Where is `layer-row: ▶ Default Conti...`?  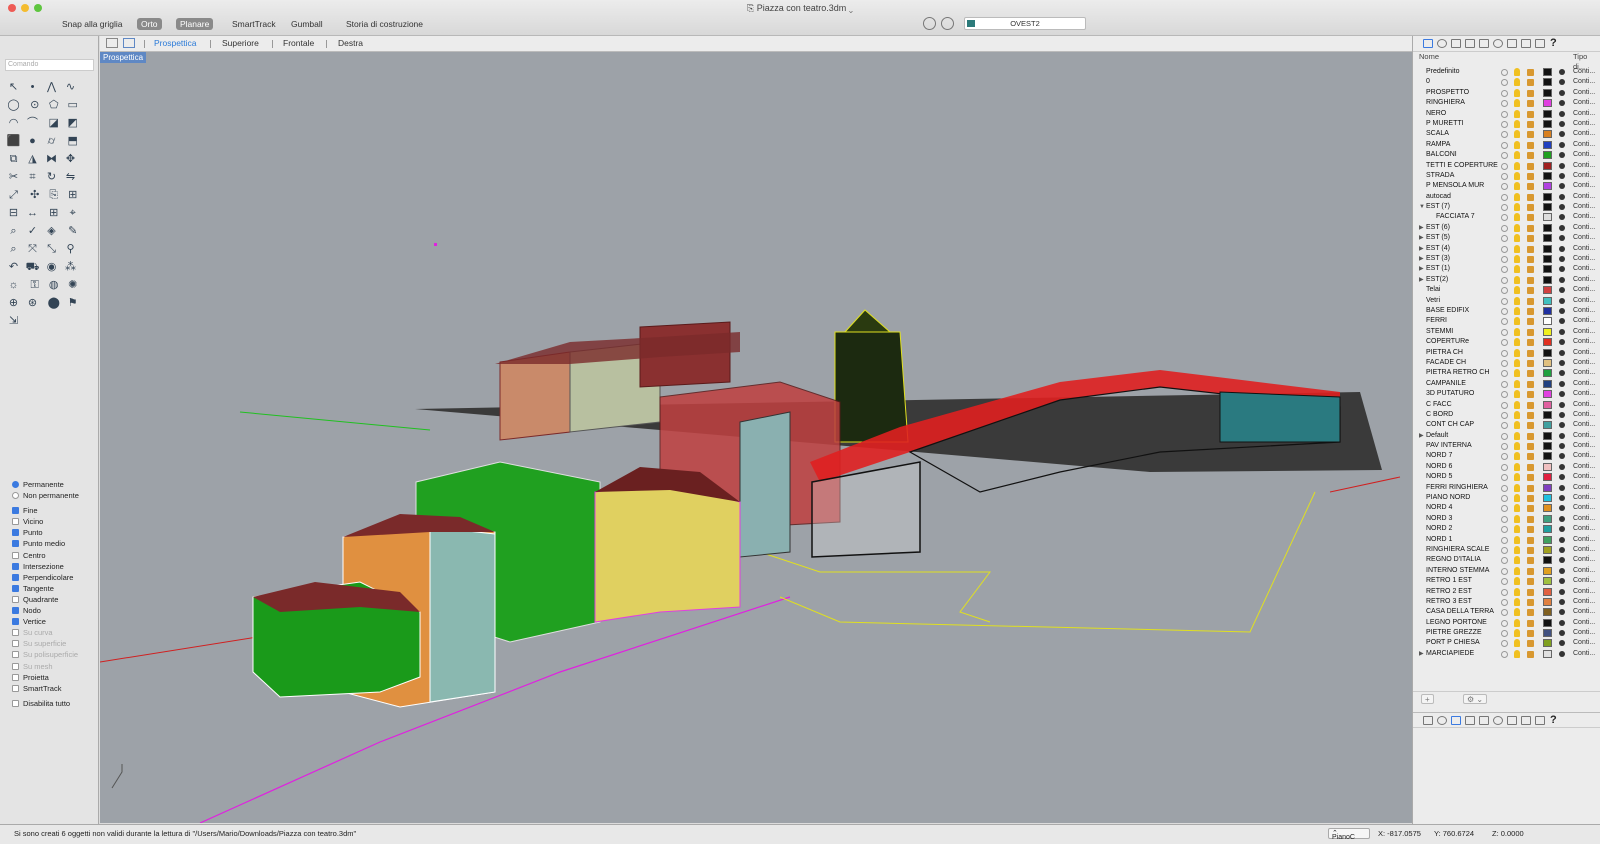 layer-row: ▶ Default Conti... is located at coordinates (1506, 436).